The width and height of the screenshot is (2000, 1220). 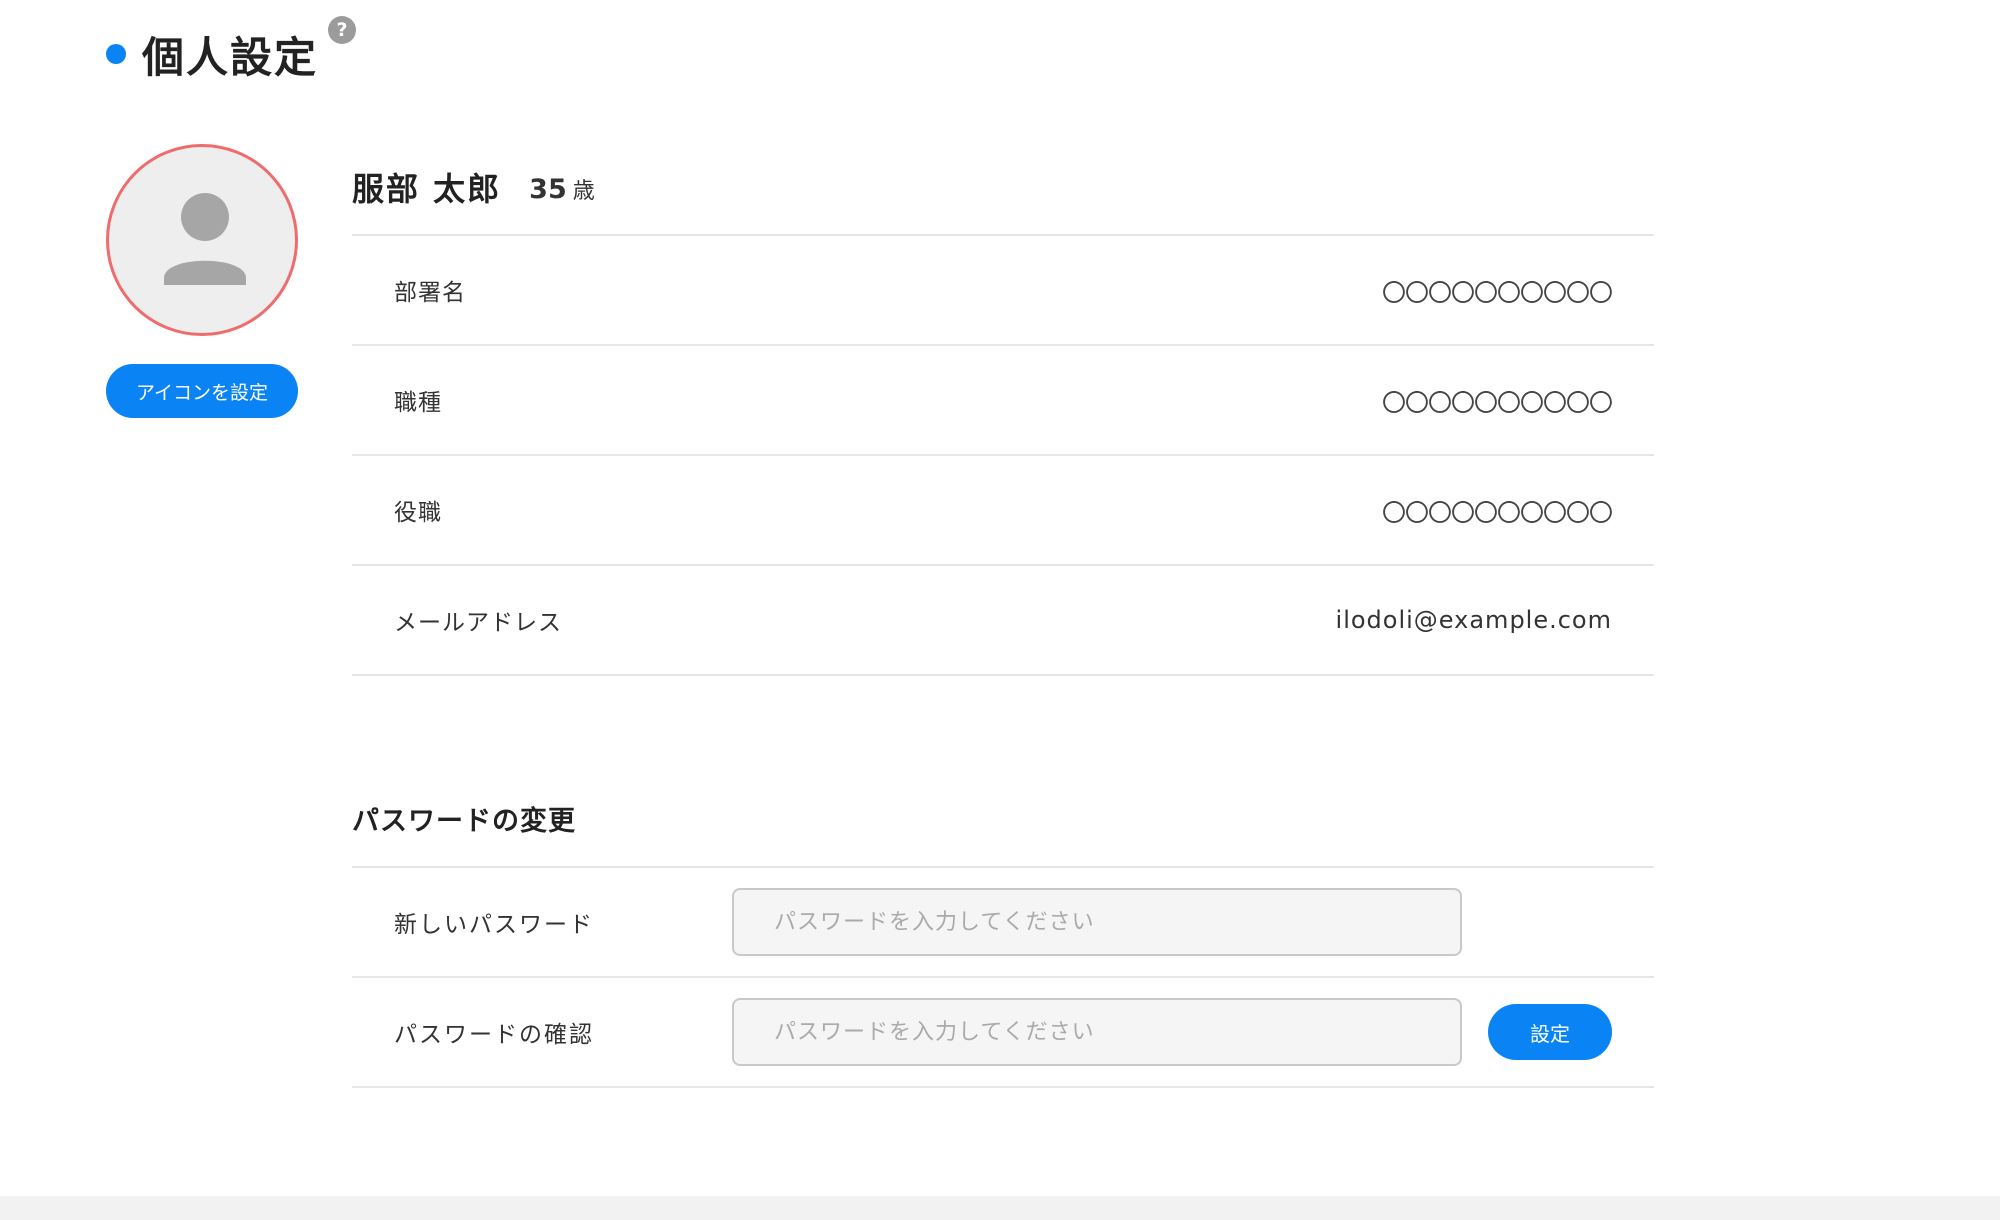 I want to click on confirm-password-row: パスワードの確認 設定, so click(x=1003, y=1033).